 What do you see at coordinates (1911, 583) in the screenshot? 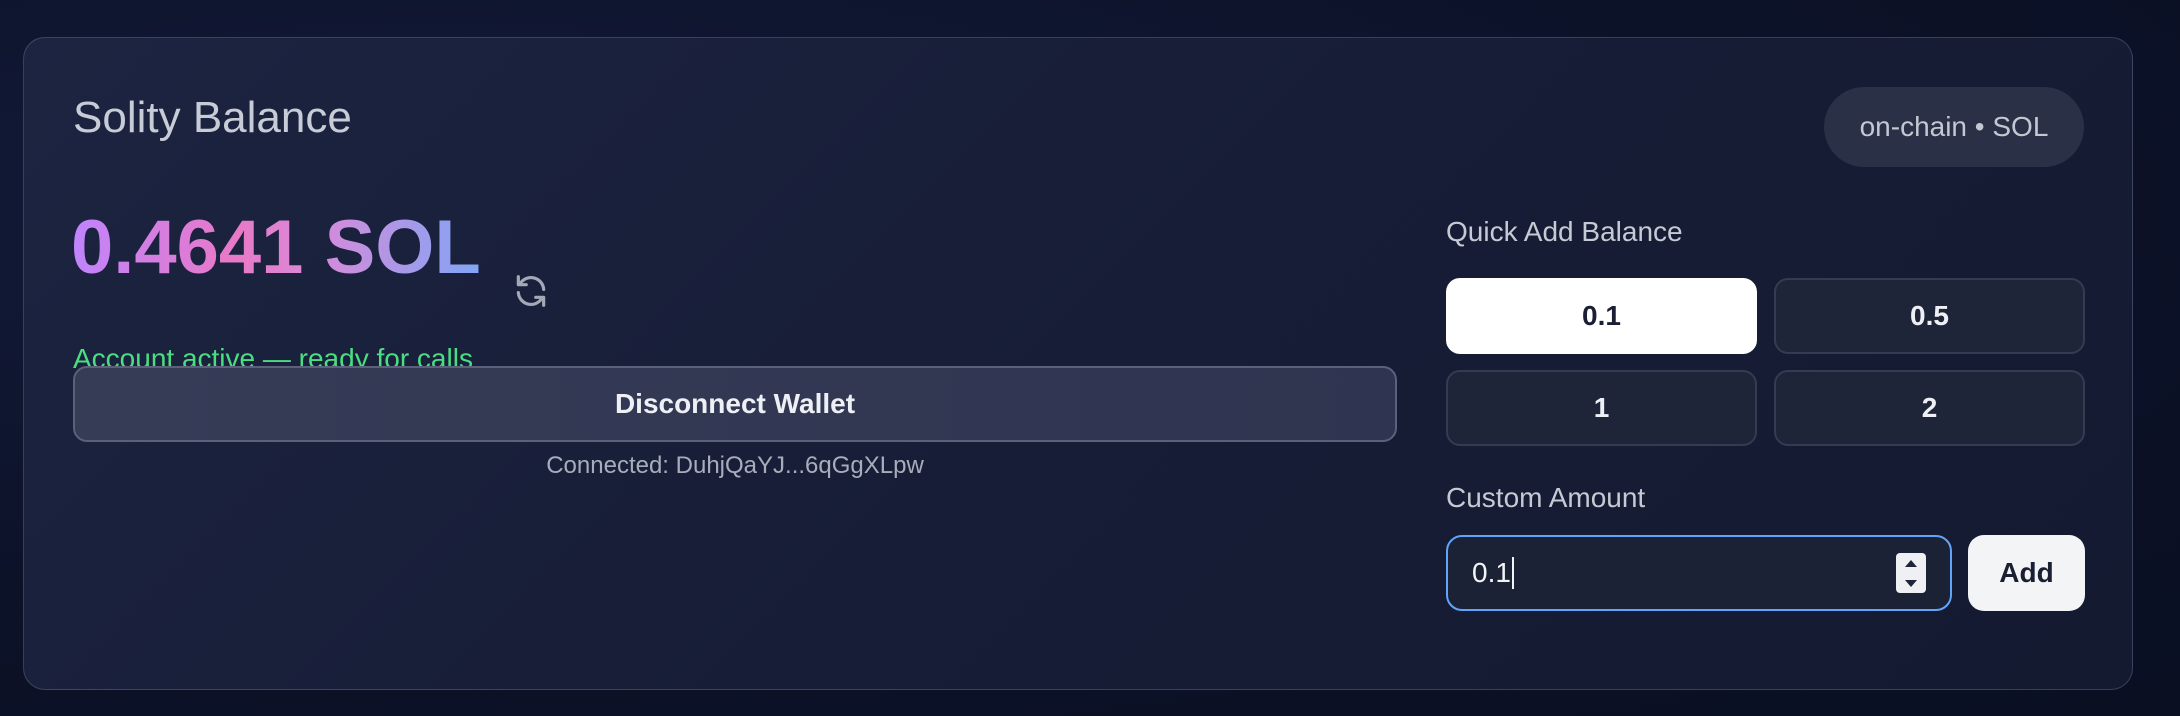
I see `stepper-down-icon` at bounding box center [1911, 583].